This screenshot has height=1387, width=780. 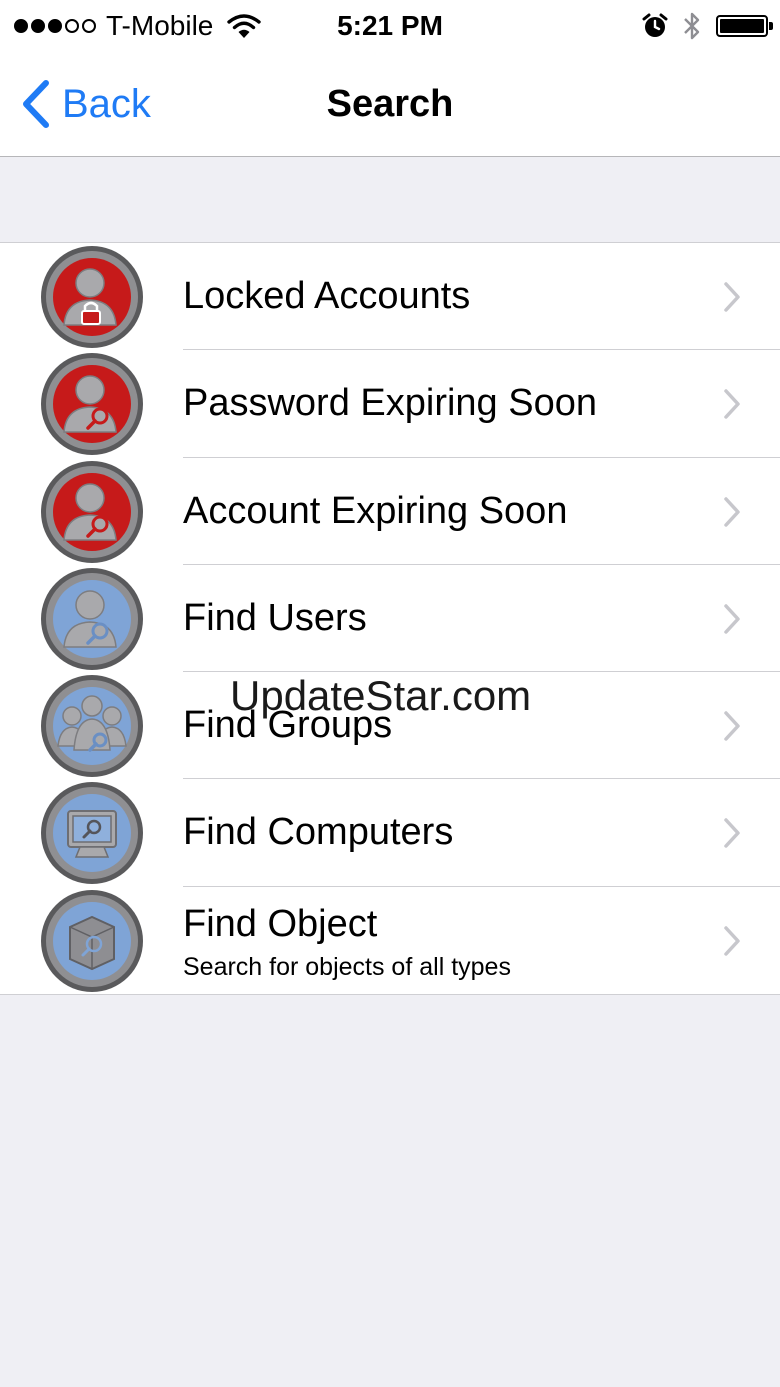 I want to click on list-item-title: Password Expiring Soon, so click(x=390, y=403).